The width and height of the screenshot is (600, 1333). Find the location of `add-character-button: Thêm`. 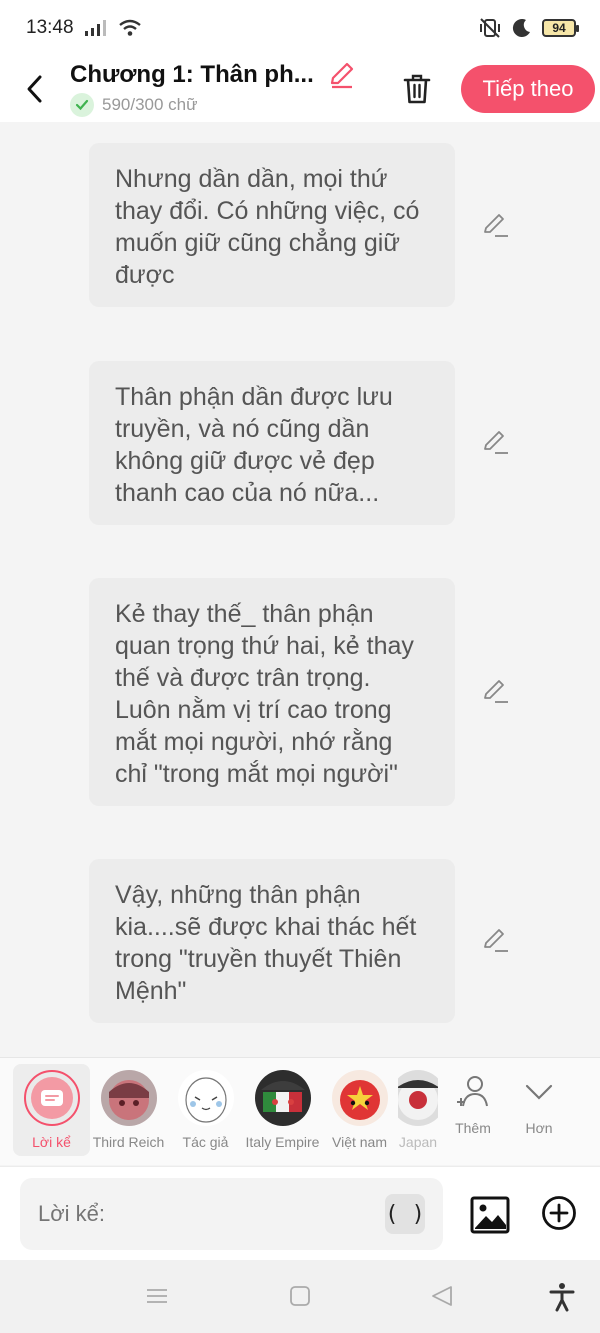

add-character-button: Thêm is located at coordinates (473, 1097).